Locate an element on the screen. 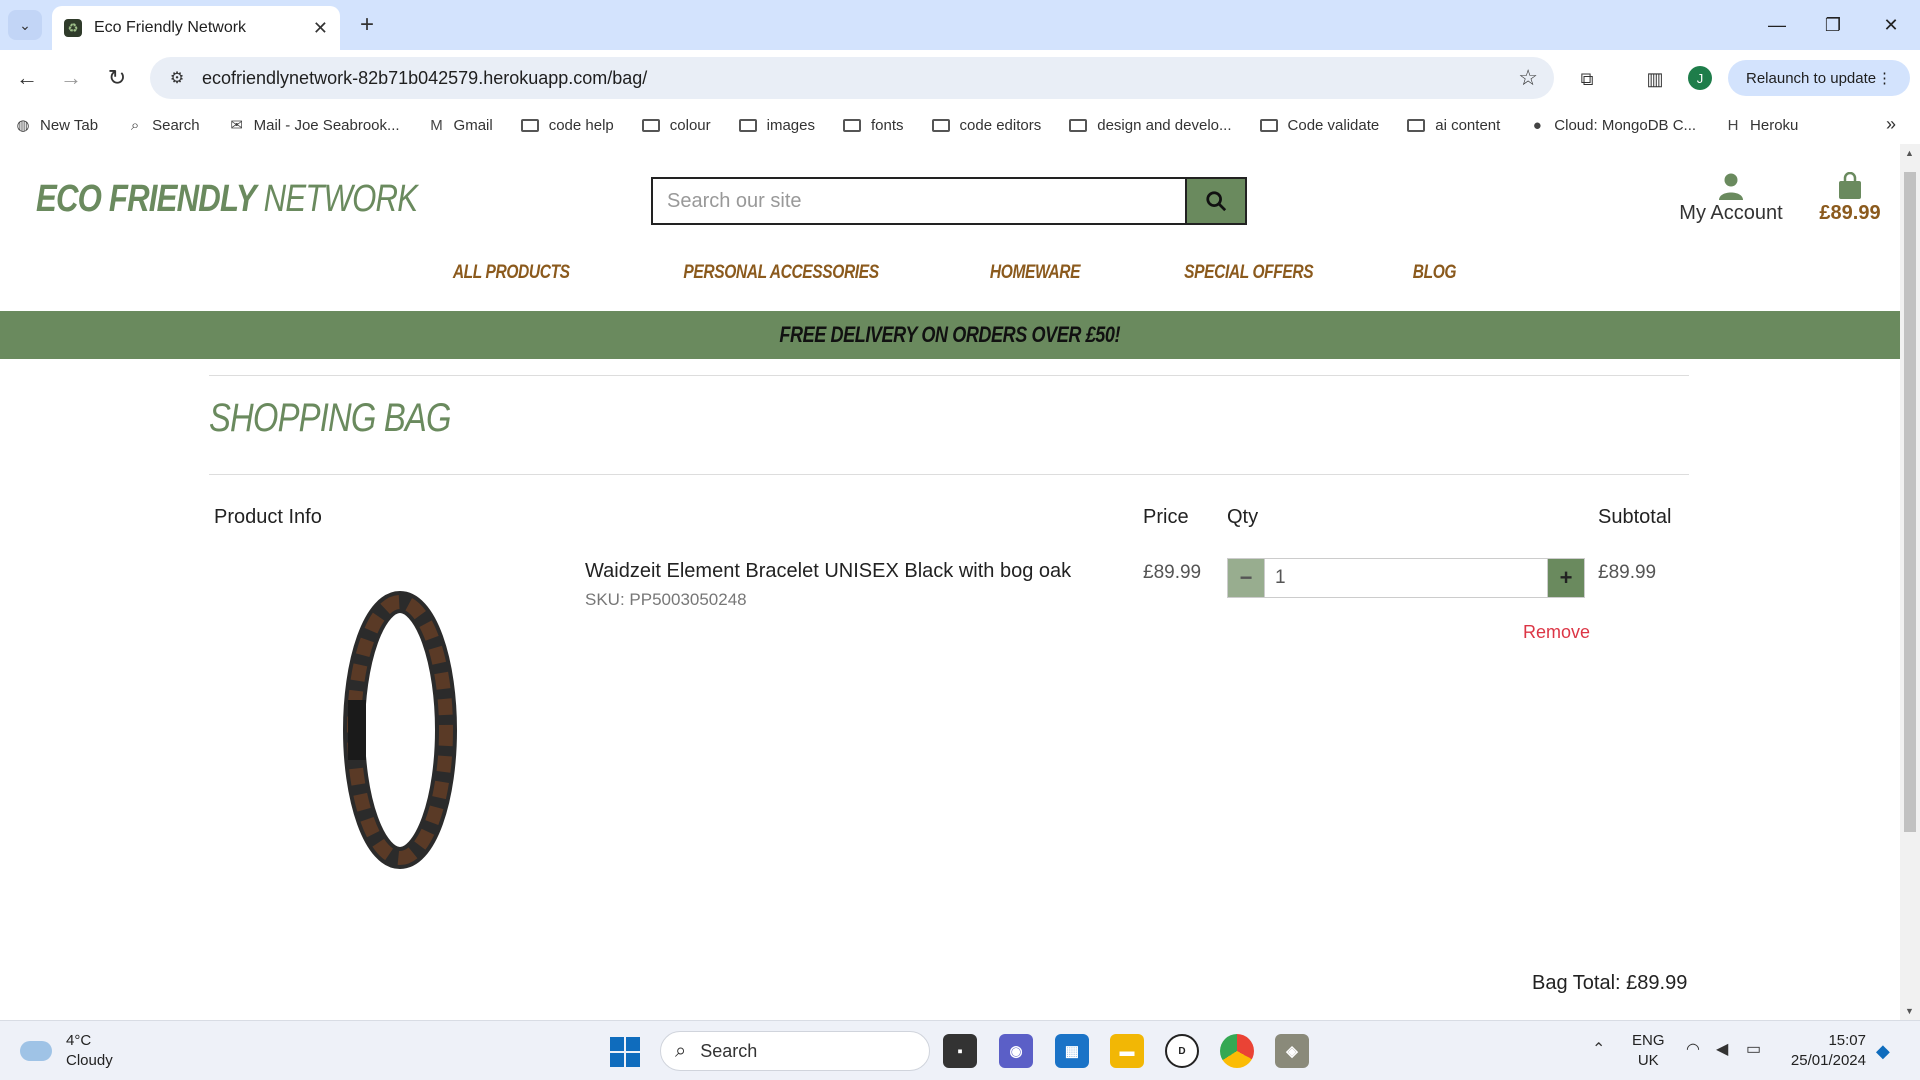 The image size is (1920, 1080). nav-special-offers: SPECIAL OFFERS is located at coordinates (1248, 277).